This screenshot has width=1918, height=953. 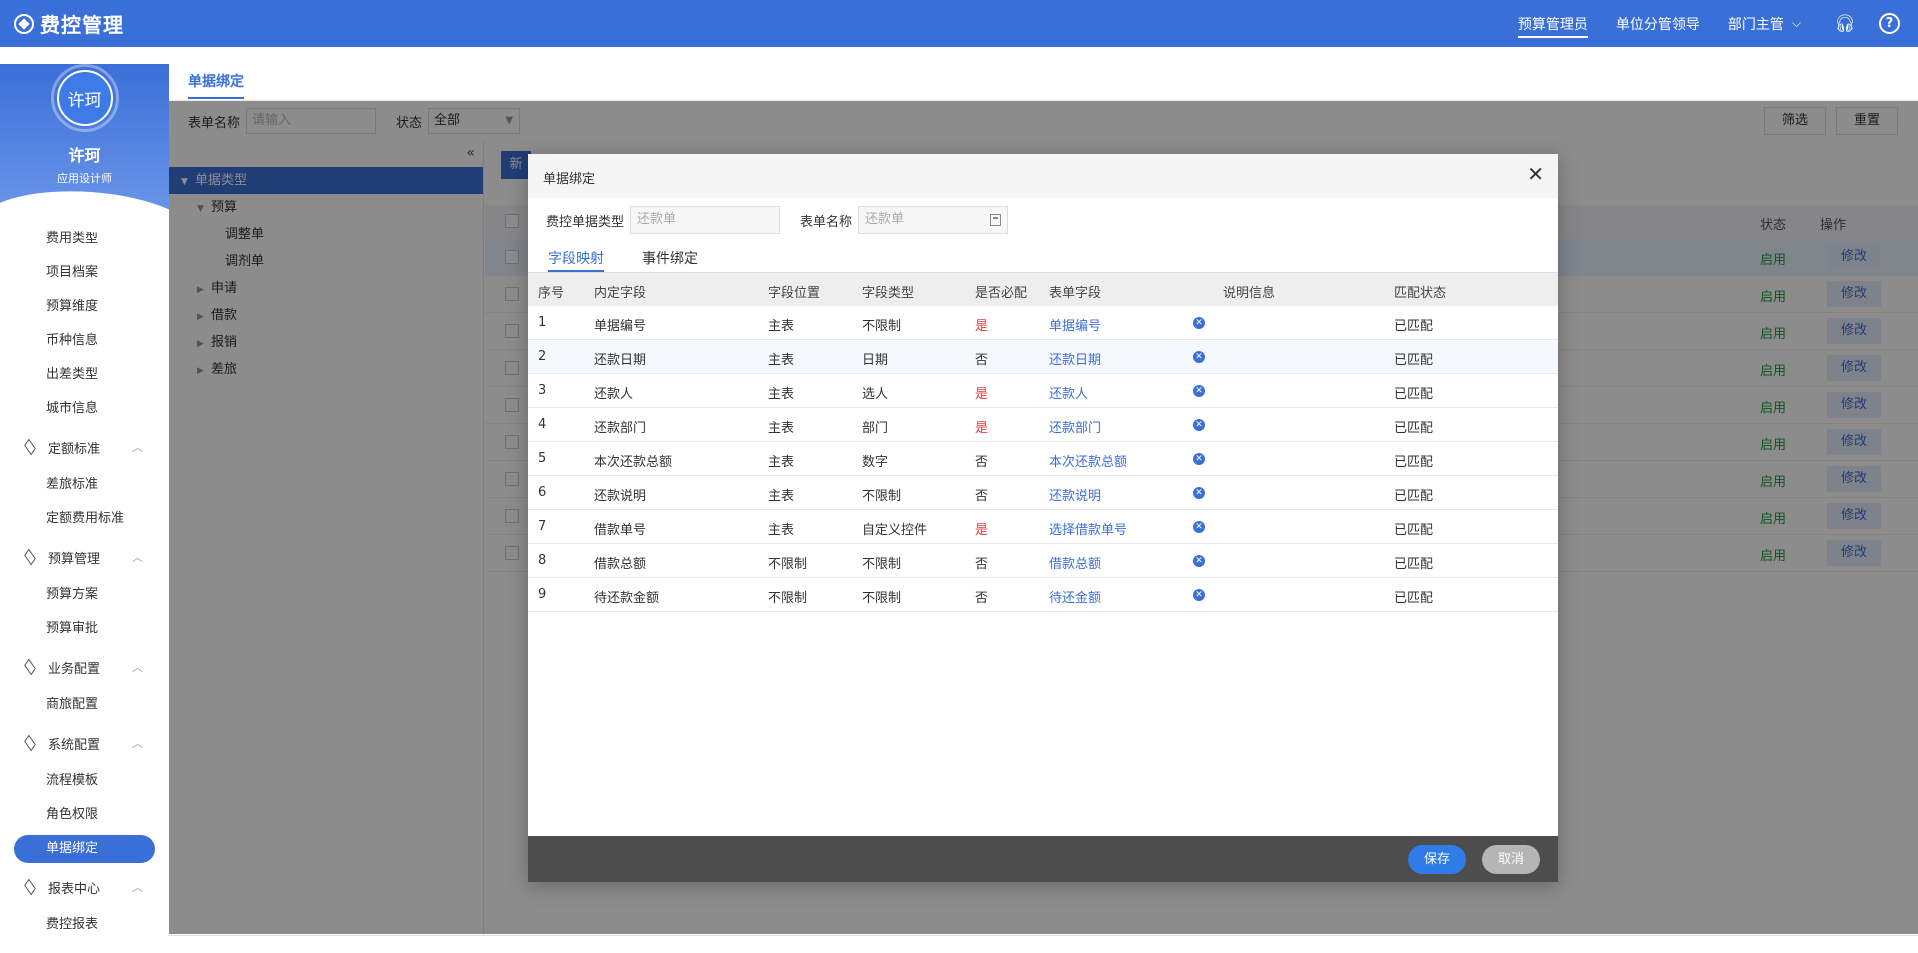 I want to click on cell-field: 还款部门, so click(x=620, y=428).